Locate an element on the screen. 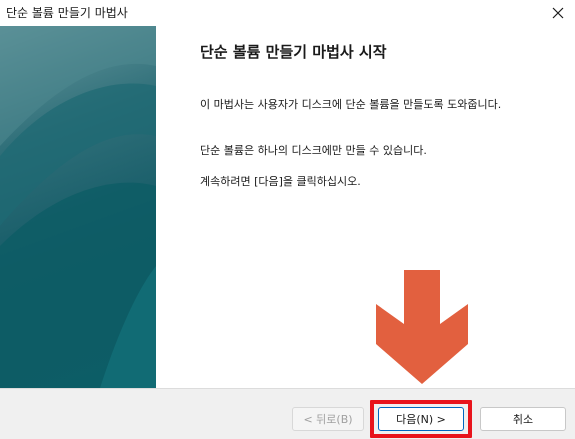 Image resolution: width=575 pixels, height=439 pixels. intro-text: 이 마법사는 사용자가 디스크에 단순 볼륨을 만들도록 도와줍니다. is located at coordinates (351, 104).